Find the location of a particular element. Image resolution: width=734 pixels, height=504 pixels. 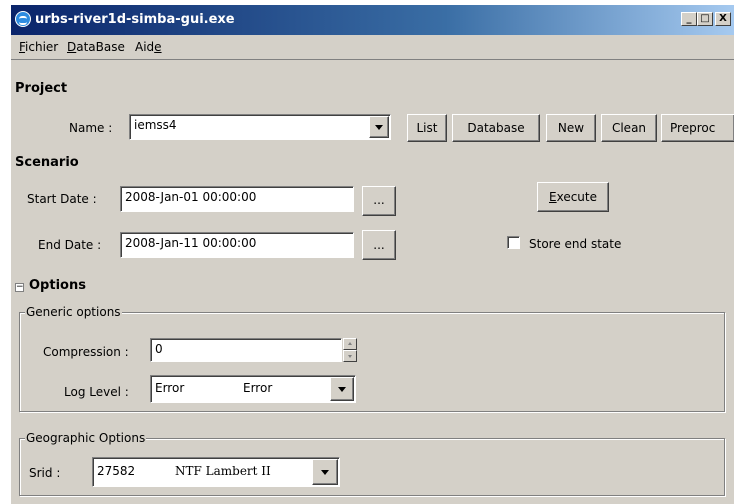

log-level-combo: Error Error is located at coordinates (253, 389).